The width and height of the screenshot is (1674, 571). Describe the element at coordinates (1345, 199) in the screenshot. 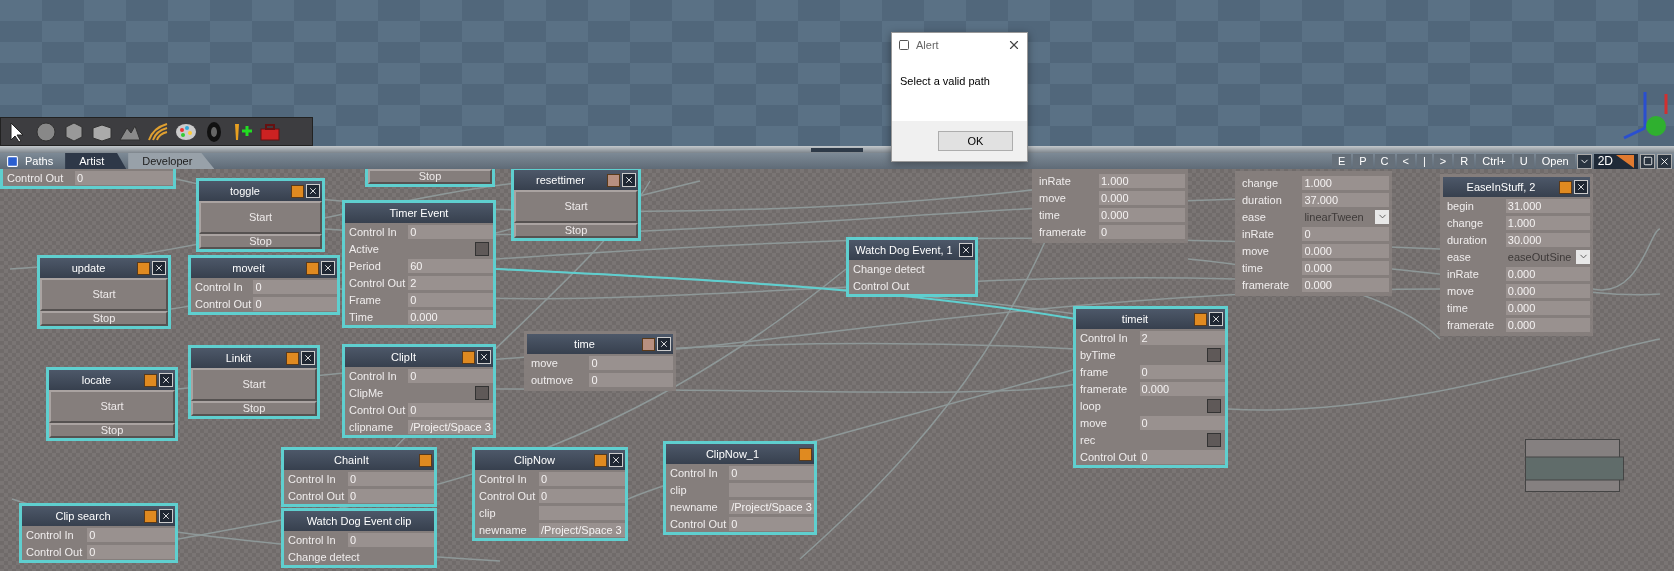

I see `value-field: 37.000` at that location.